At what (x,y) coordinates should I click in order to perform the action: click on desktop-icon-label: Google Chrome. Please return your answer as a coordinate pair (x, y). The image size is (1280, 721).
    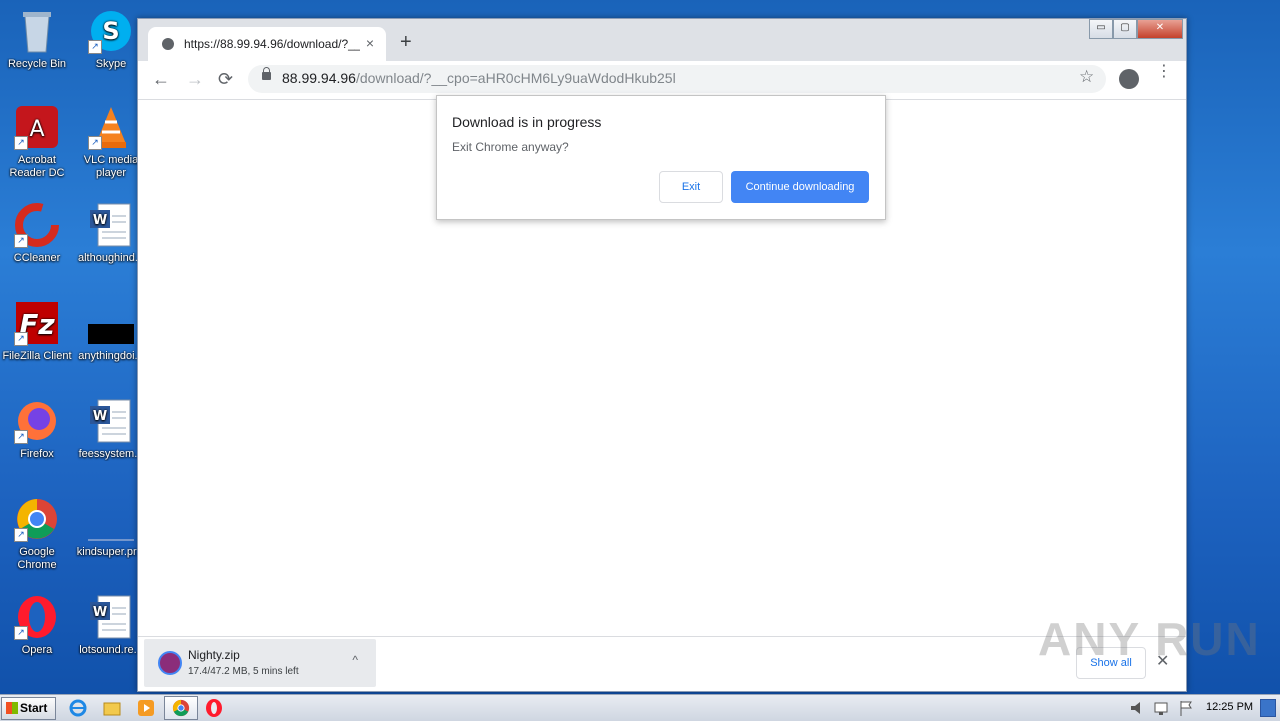
    Looking at the image, I should click on (37, 558).